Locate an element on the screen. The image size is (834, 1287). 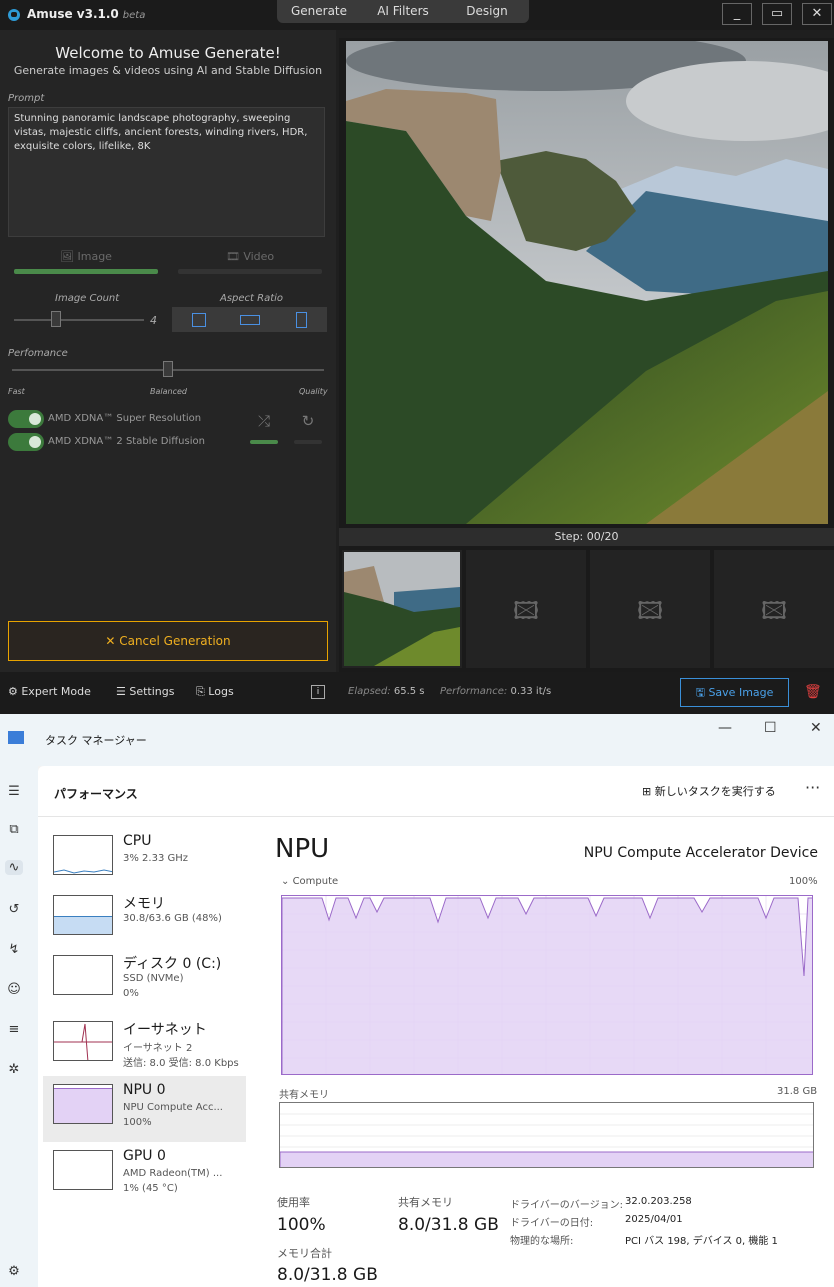
top-tabs: Generate AI Filters Design is located at coordinates (403, 11).